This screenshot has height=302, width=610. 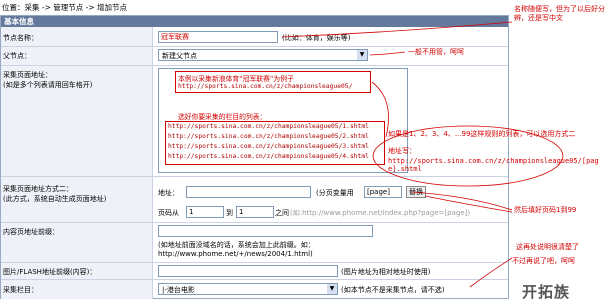 I want to click on parent-annotation: 一般不用管，呵呵, so click(x=436, y=52).